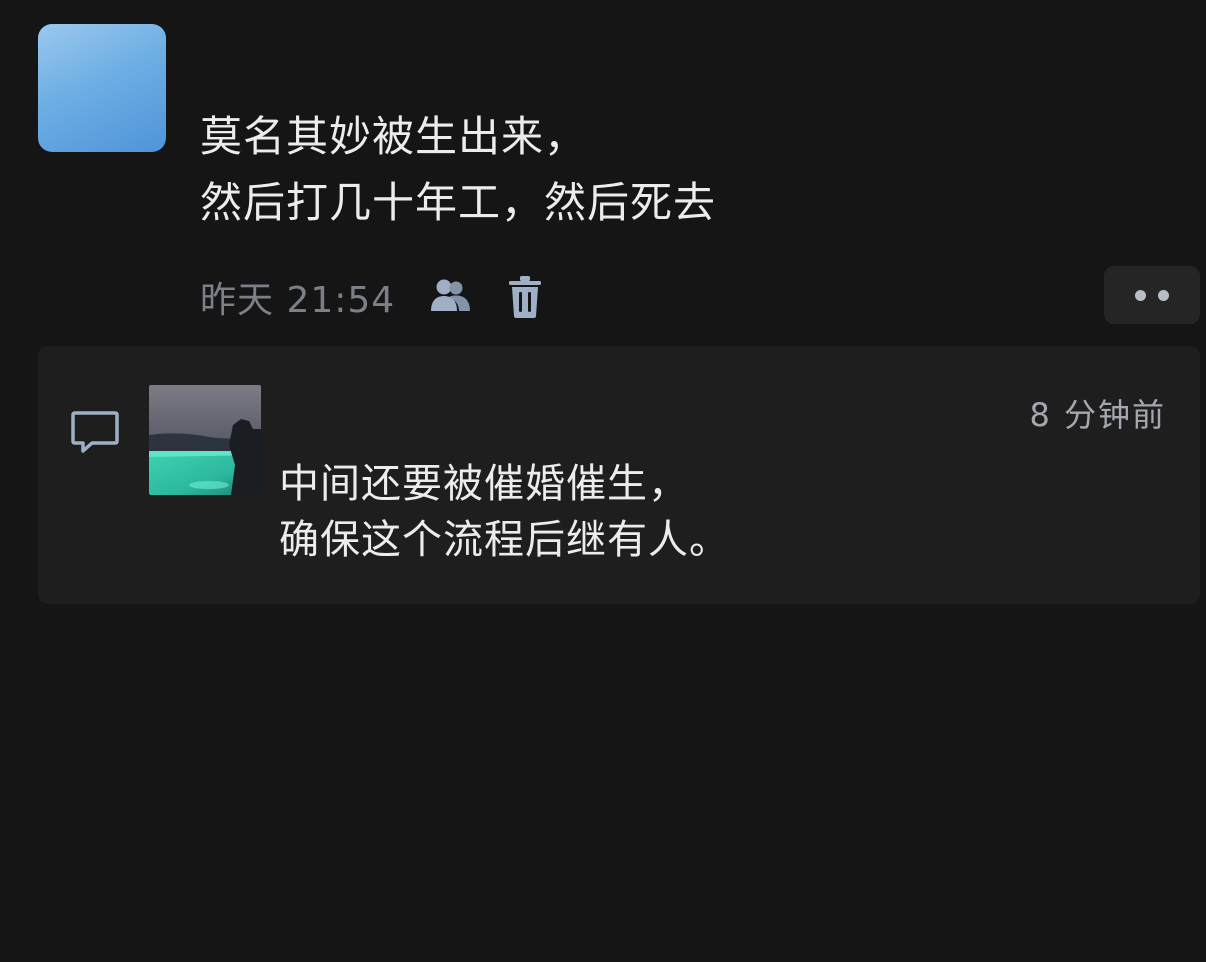 This screenshot has width=1206, height=962. Describe the element at coordinates (504, 540) in the screenshot. I see `comment-text-line-2: 确保这个流程后继有人。` at that location.